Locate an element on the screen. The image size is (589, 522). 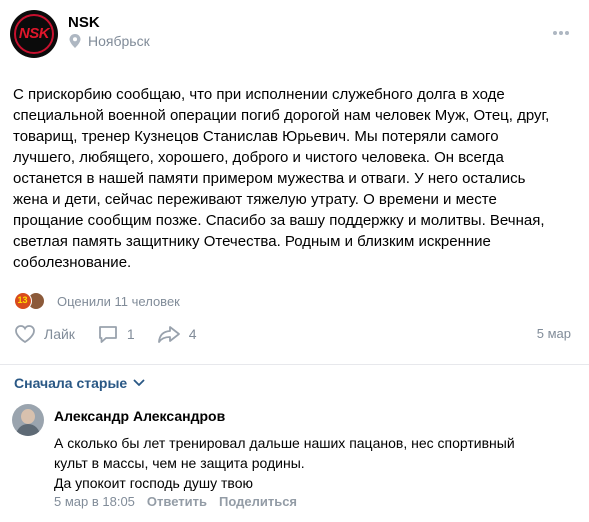
likers-summary: 13 Оценили 11 человек is located at coordinates (97, 301).